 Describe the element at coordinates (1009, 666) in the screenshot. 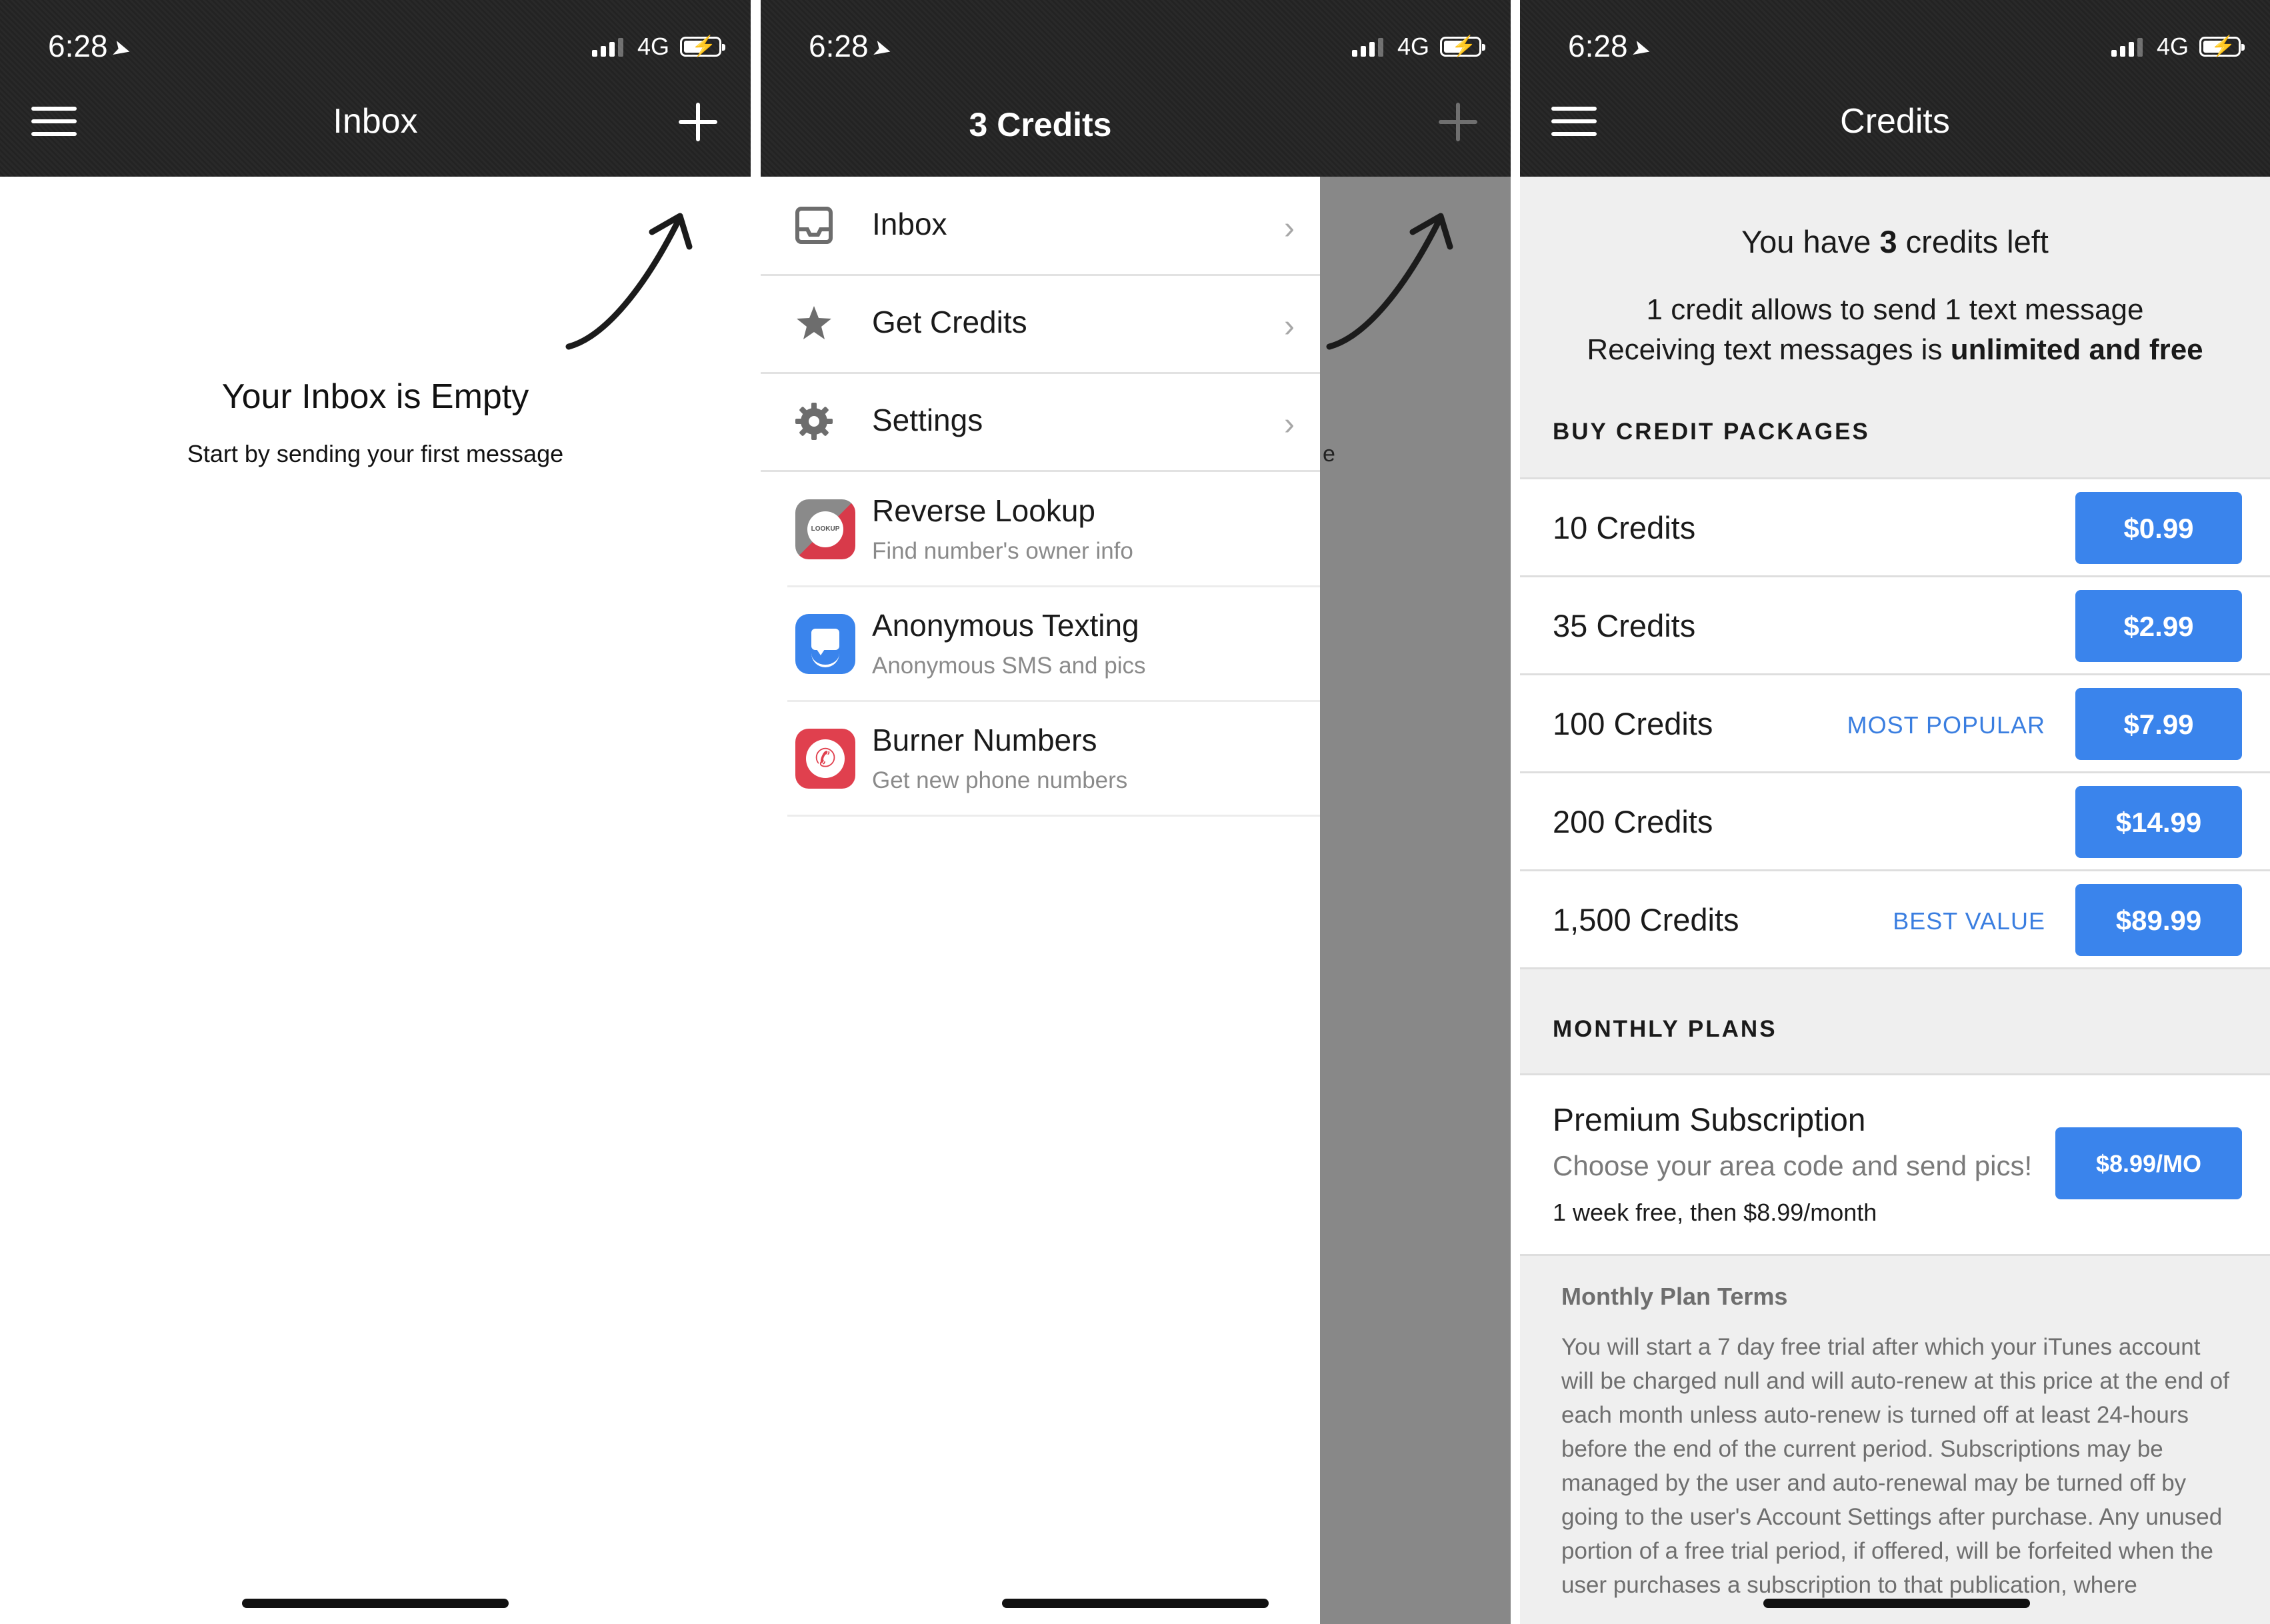

I see `app-description: Anonymous SMS and pics` at that location.